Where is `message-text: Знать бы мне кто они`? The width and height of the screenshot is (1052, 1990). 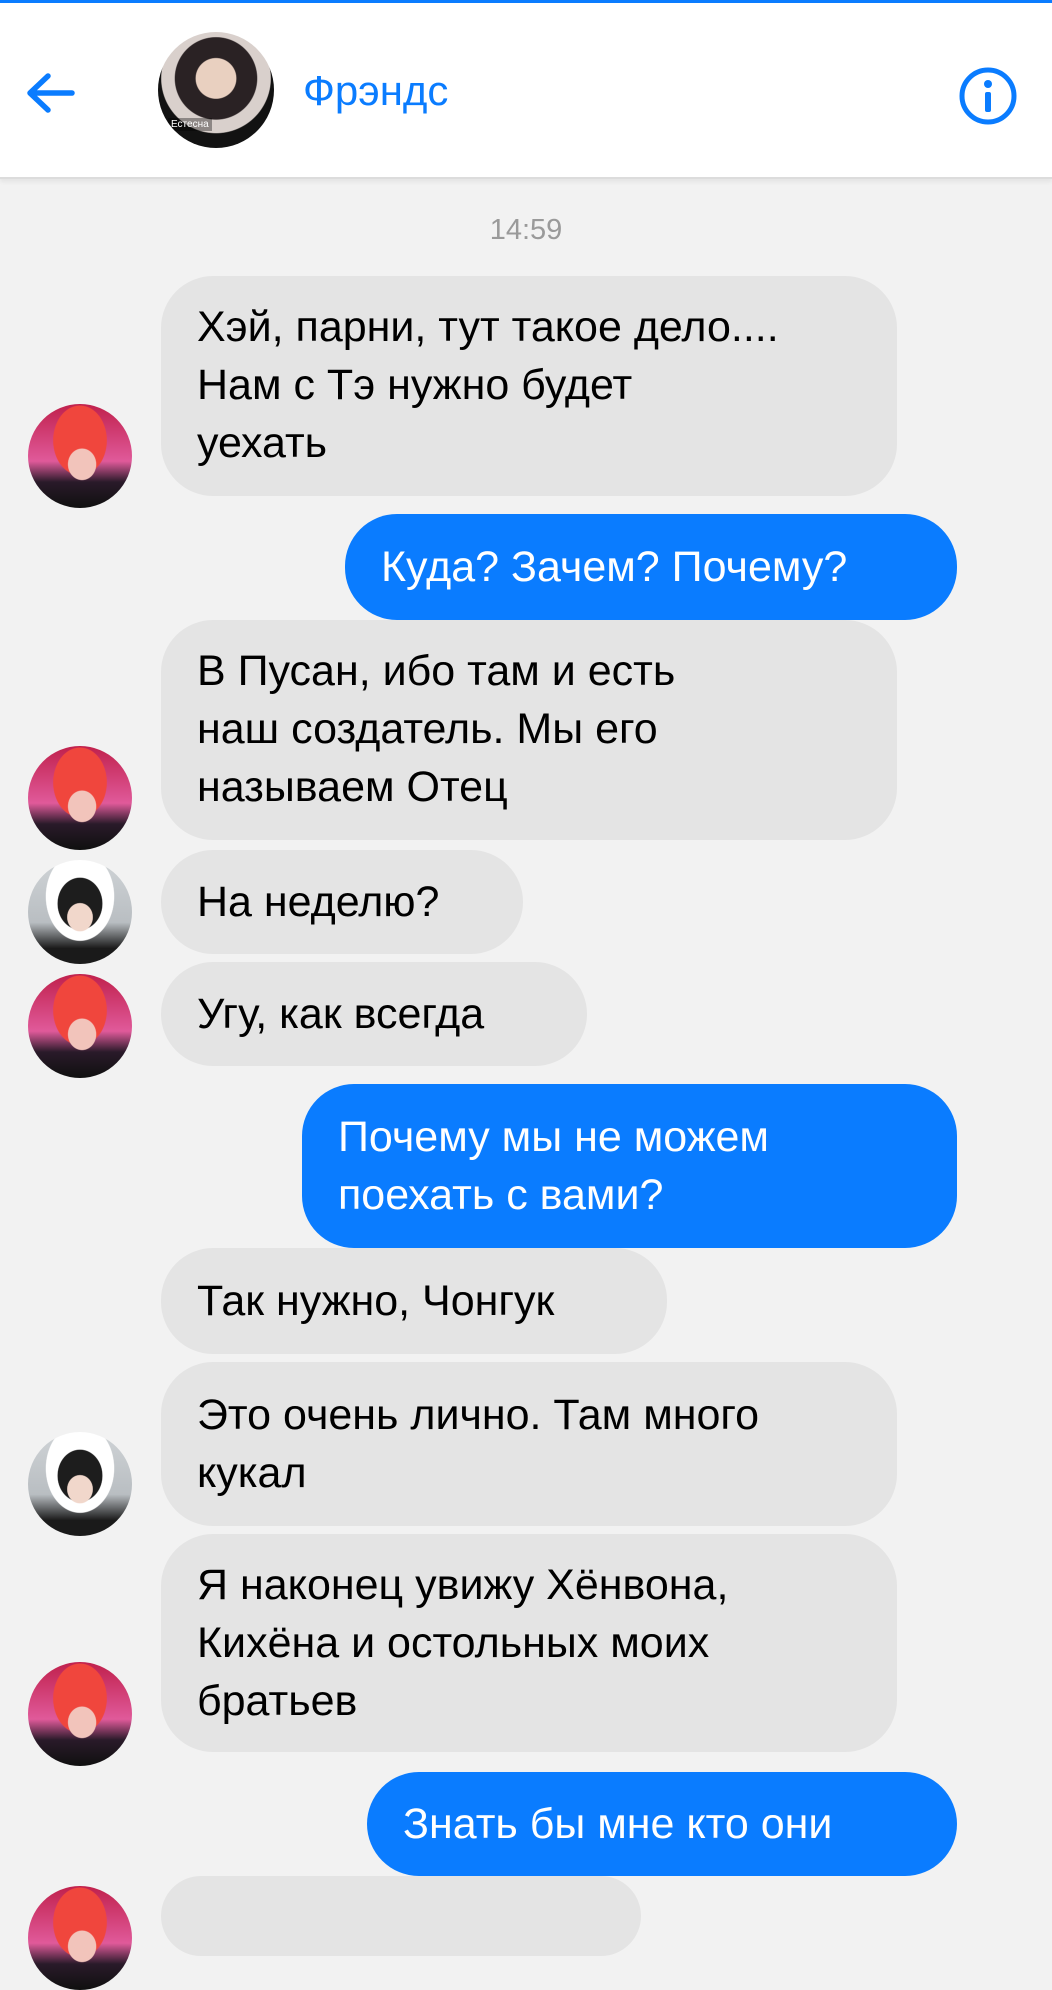
message-text: Знать бы мне кто они is located at coordinates (618, 1824).